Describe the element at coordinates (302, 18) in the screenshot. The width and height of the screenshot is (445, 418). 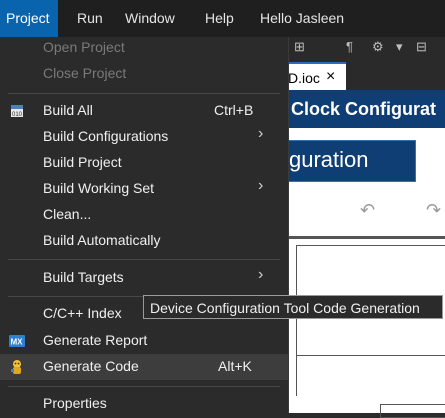
I see `user-greeting: Hello Jasleen` at that location.